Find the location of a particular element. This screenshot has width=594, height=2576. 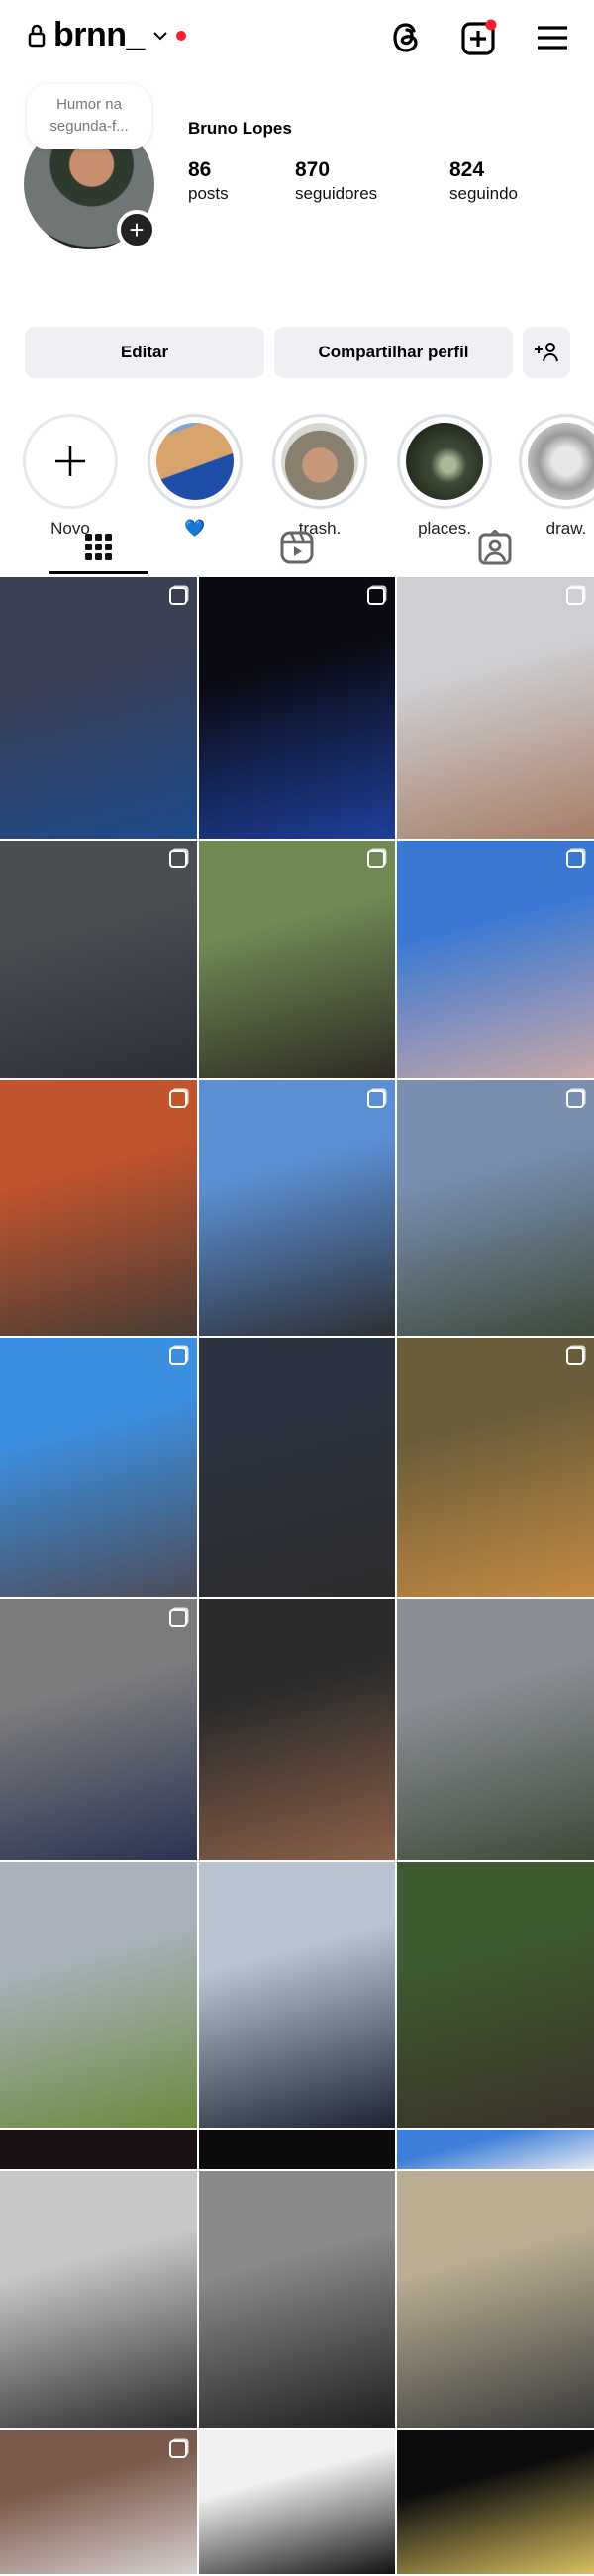

tab-tagged is located at coordinates (495, 548).